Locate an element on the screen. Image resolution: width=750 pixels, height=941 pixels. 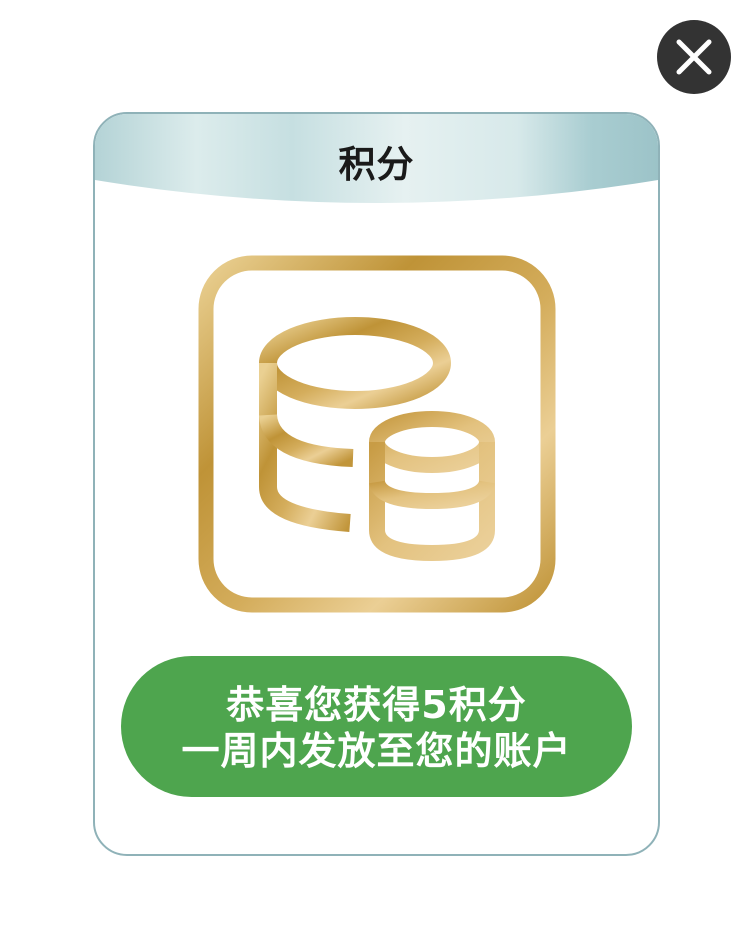
close-button is located at coordinates (694, 57).